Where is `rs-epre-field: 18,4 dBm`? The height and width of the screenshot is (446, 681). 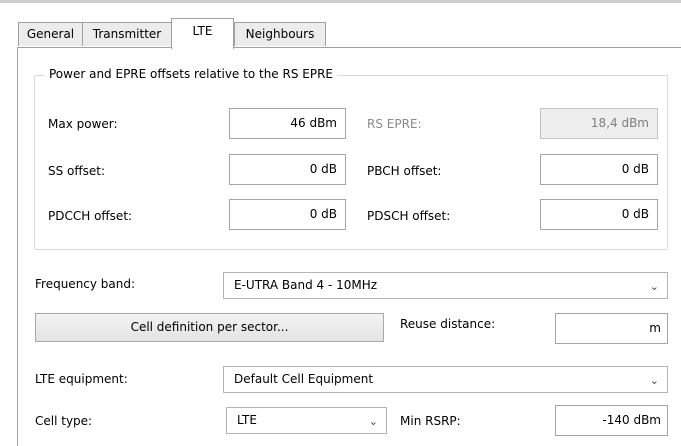
rs-epre-field: 18,4 dBm is located at coordinates (599, 123).